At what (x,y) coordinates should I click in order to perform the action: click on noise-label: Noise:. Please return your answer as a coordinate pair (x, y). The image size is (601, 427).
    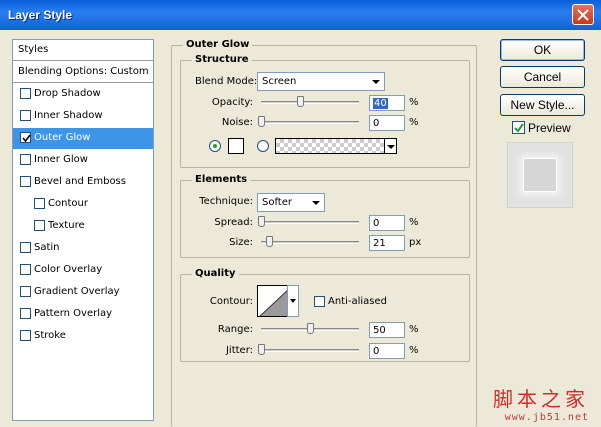
    Looking at the image, I should click on (237, 122).